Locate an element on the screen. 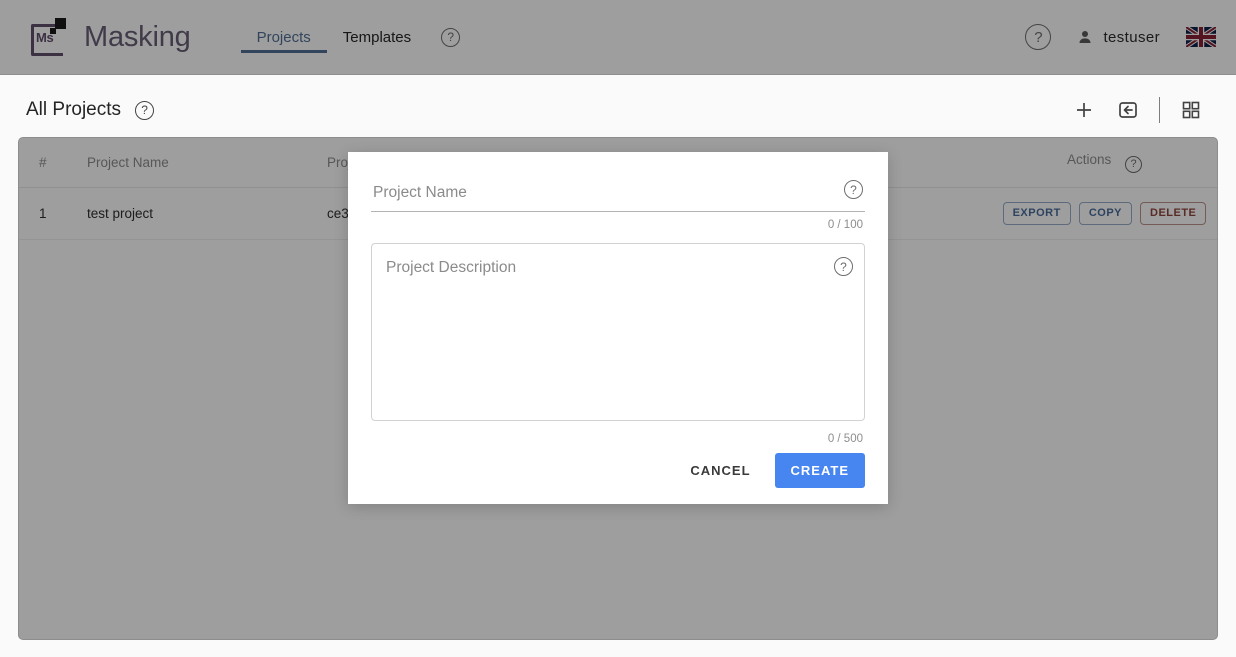 The width and height of the screenshot is (1236, 657). project-name-counter: 0 / 100 is located at coordinates (845, 225).